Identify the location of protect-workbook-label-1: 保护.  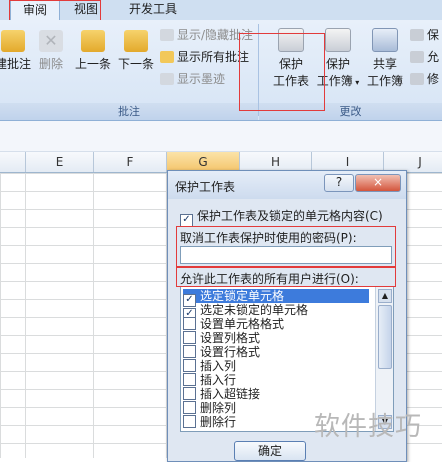
(337, 64).